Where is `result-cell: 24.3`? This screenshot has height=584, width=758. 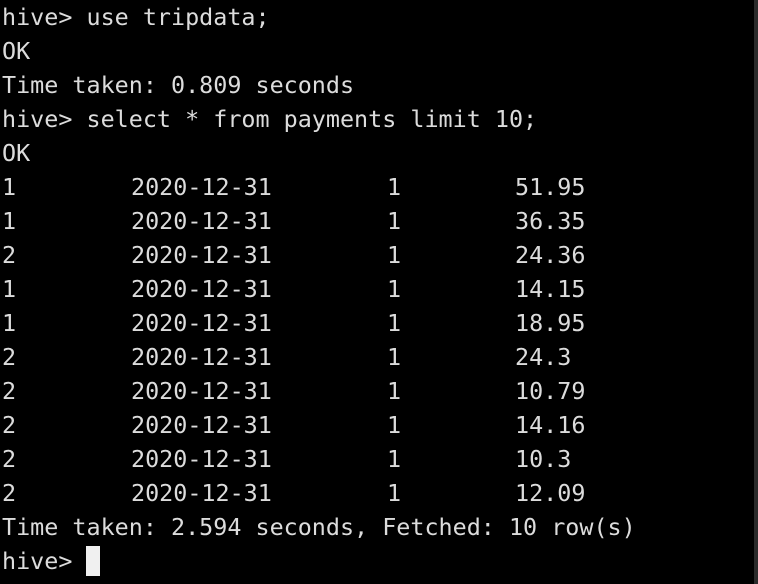
result-cell: 24.3 is located at coordinates (543, 357).